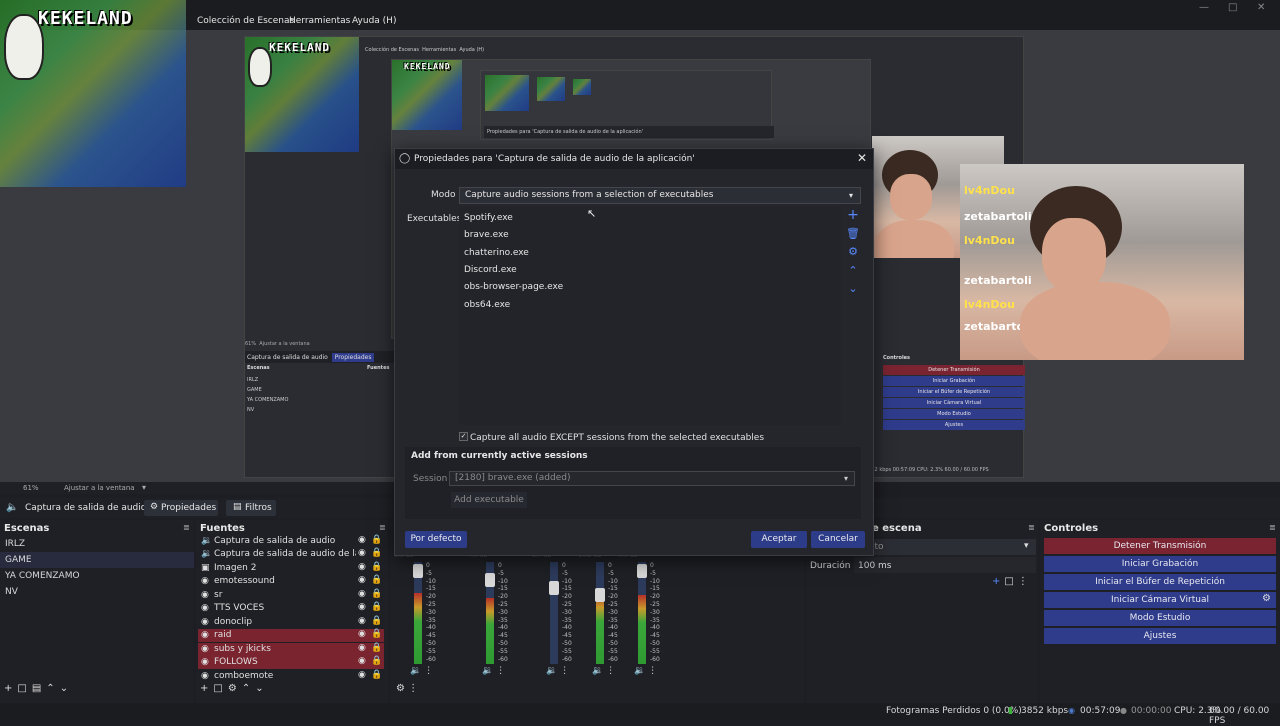 This screenshot has width=1280, height=726. Describe the element at coordinates (650, 316) in the screenshot. I see `executables-list` at that location.